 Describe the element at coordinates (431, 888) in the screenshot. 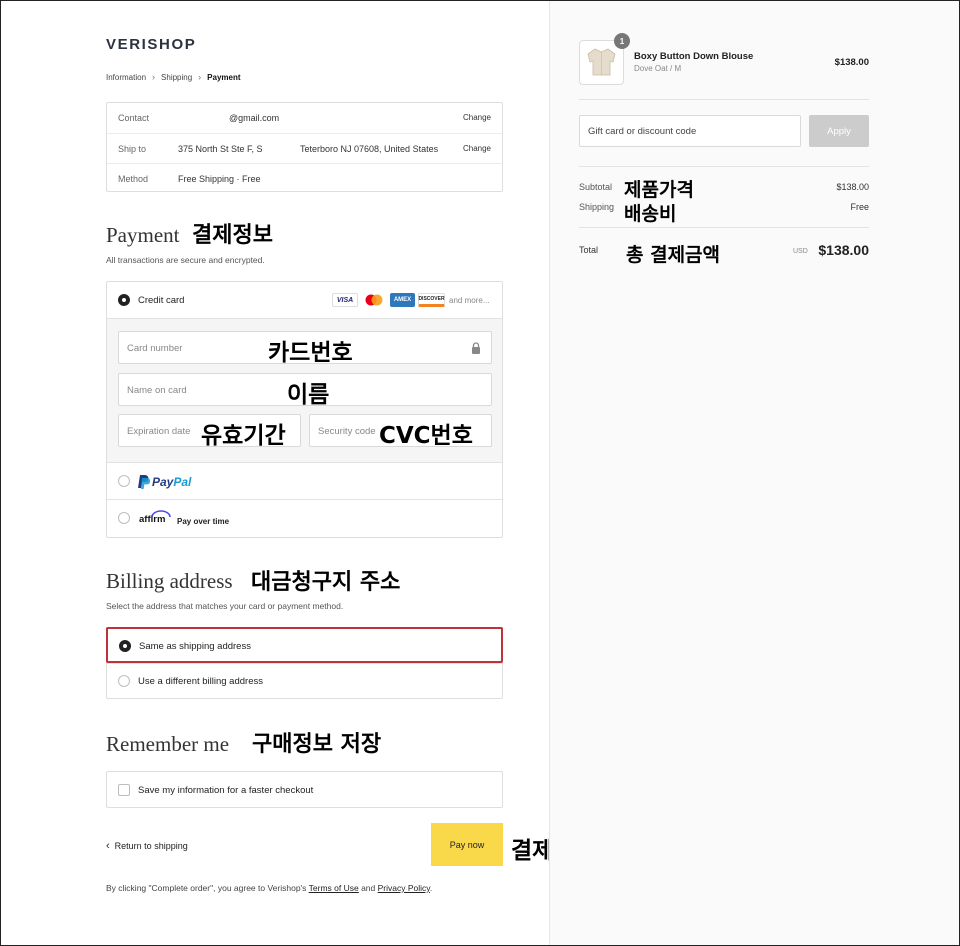

I see `legal-suffix: .` at that location.